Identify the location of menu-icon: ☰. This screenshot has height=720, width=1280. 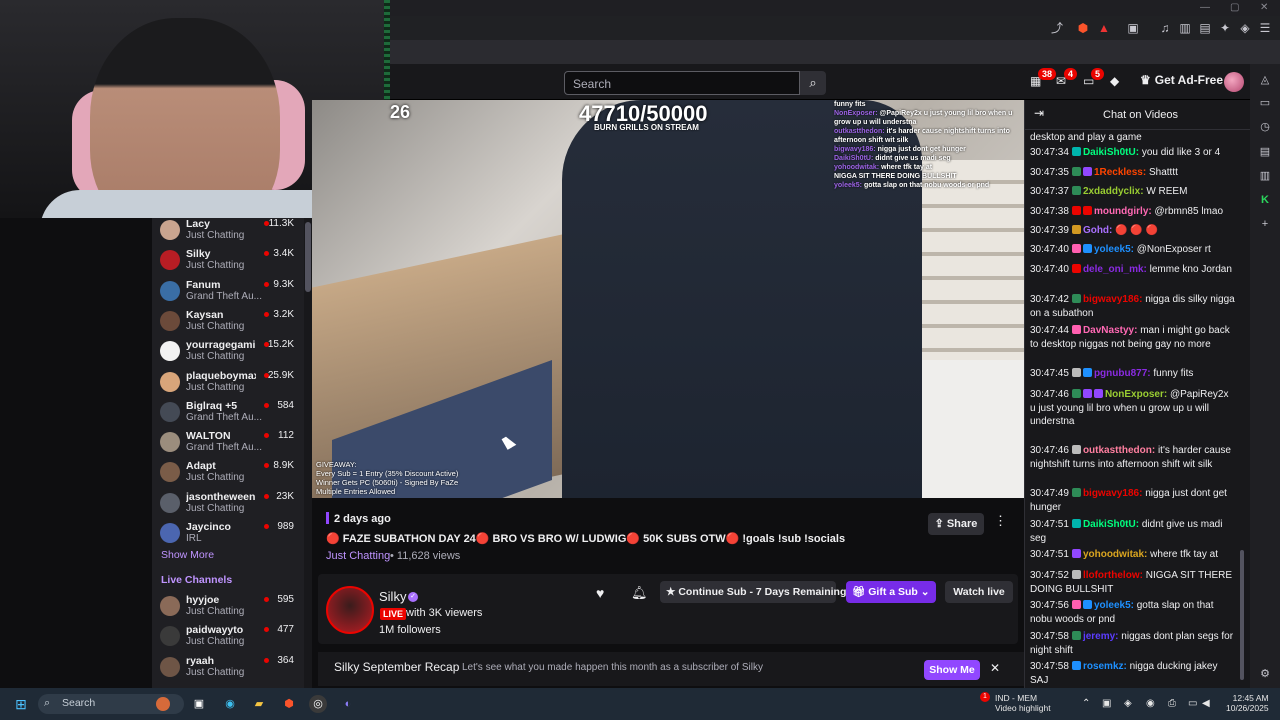
(1265, 28).